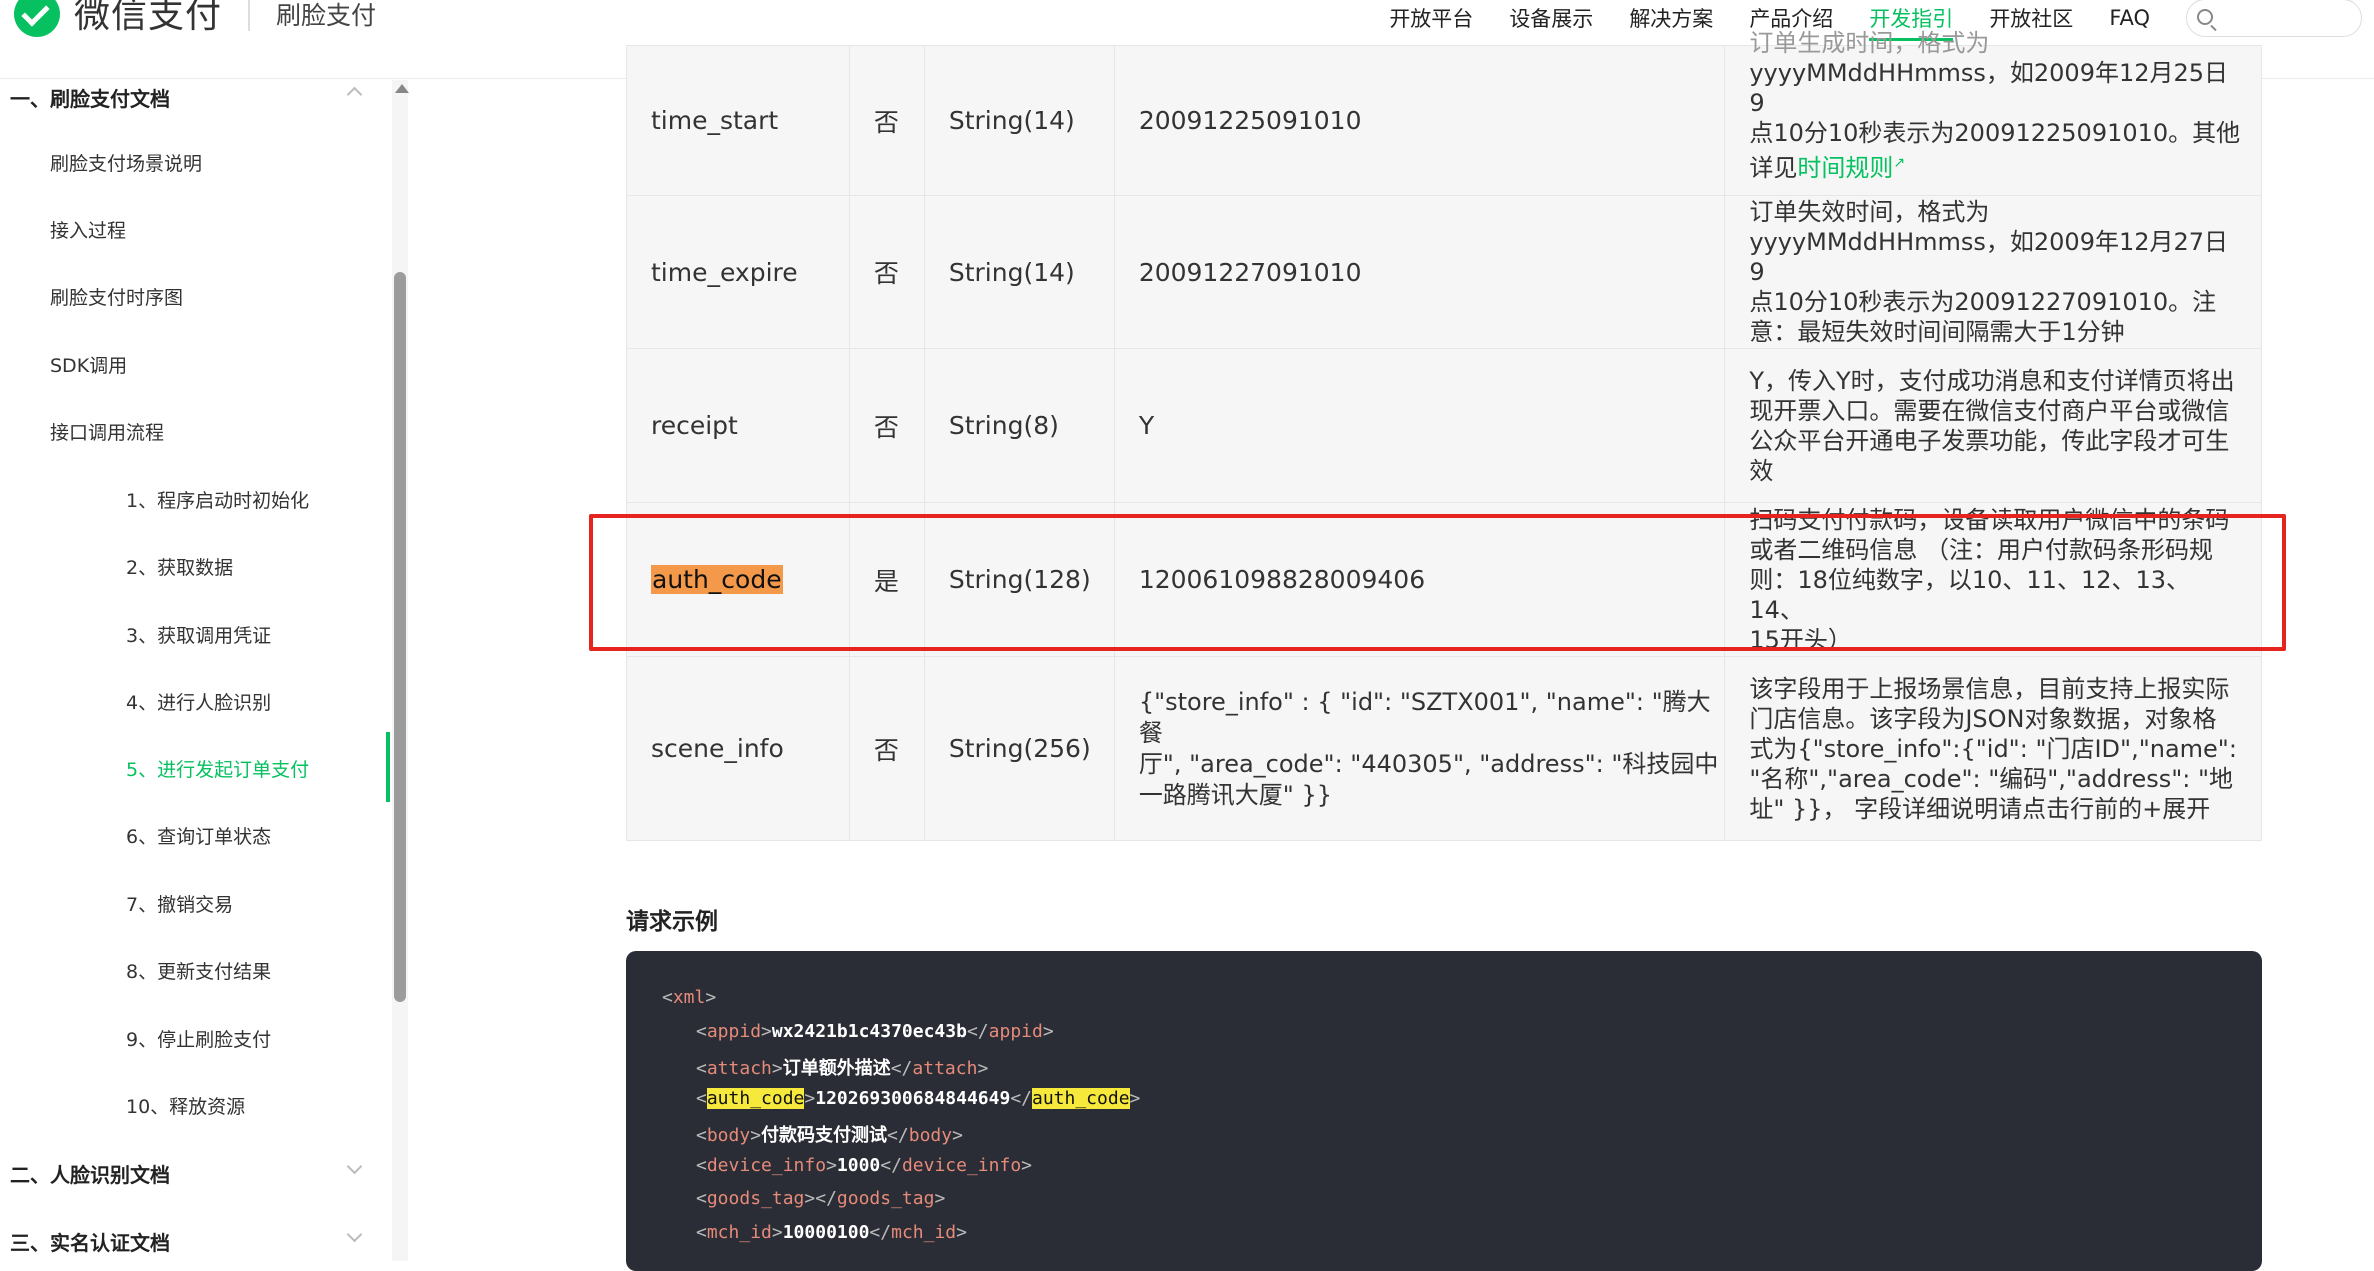 The height and width of the screenshot is (1271, 2374). What do you see at coordinates (148, 18) in the screenshot?
I see `brand-name: 微信支付` at bounding box center [148, 18].